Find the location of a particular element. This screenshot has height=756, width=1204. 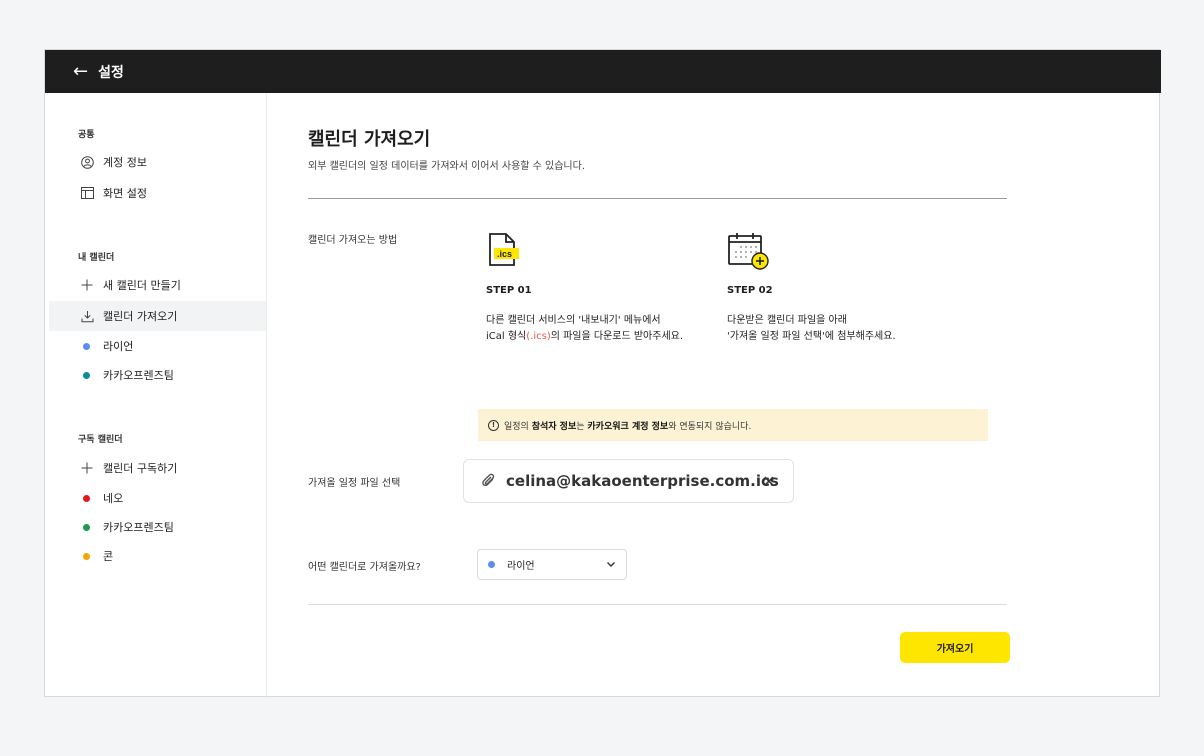

method-label: 캘린더 가져오는 방법 is located at coordinates (353, 240).